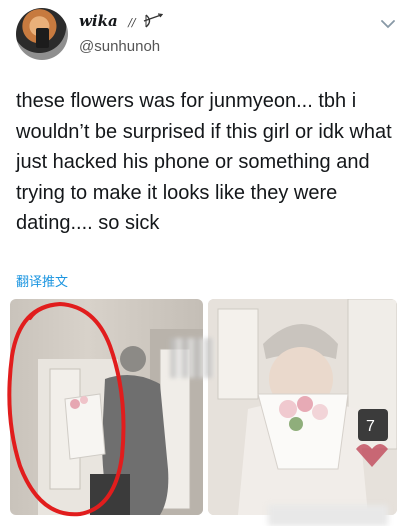 This screenshot has height=526, width=407. What do you see at coordinates (328, 515) in the screenshot?
I see `bottom-watermark` at bounding box center [328, 515].